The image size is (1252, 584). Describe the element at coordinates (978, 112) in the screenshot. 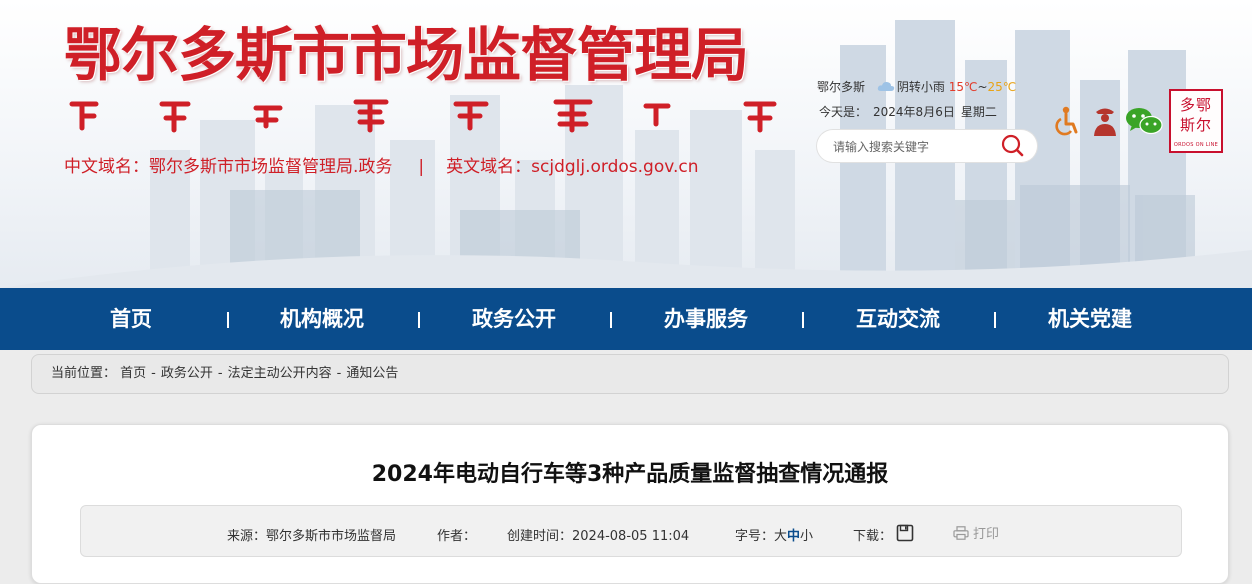

I see `weekday: 星期二` at that location.